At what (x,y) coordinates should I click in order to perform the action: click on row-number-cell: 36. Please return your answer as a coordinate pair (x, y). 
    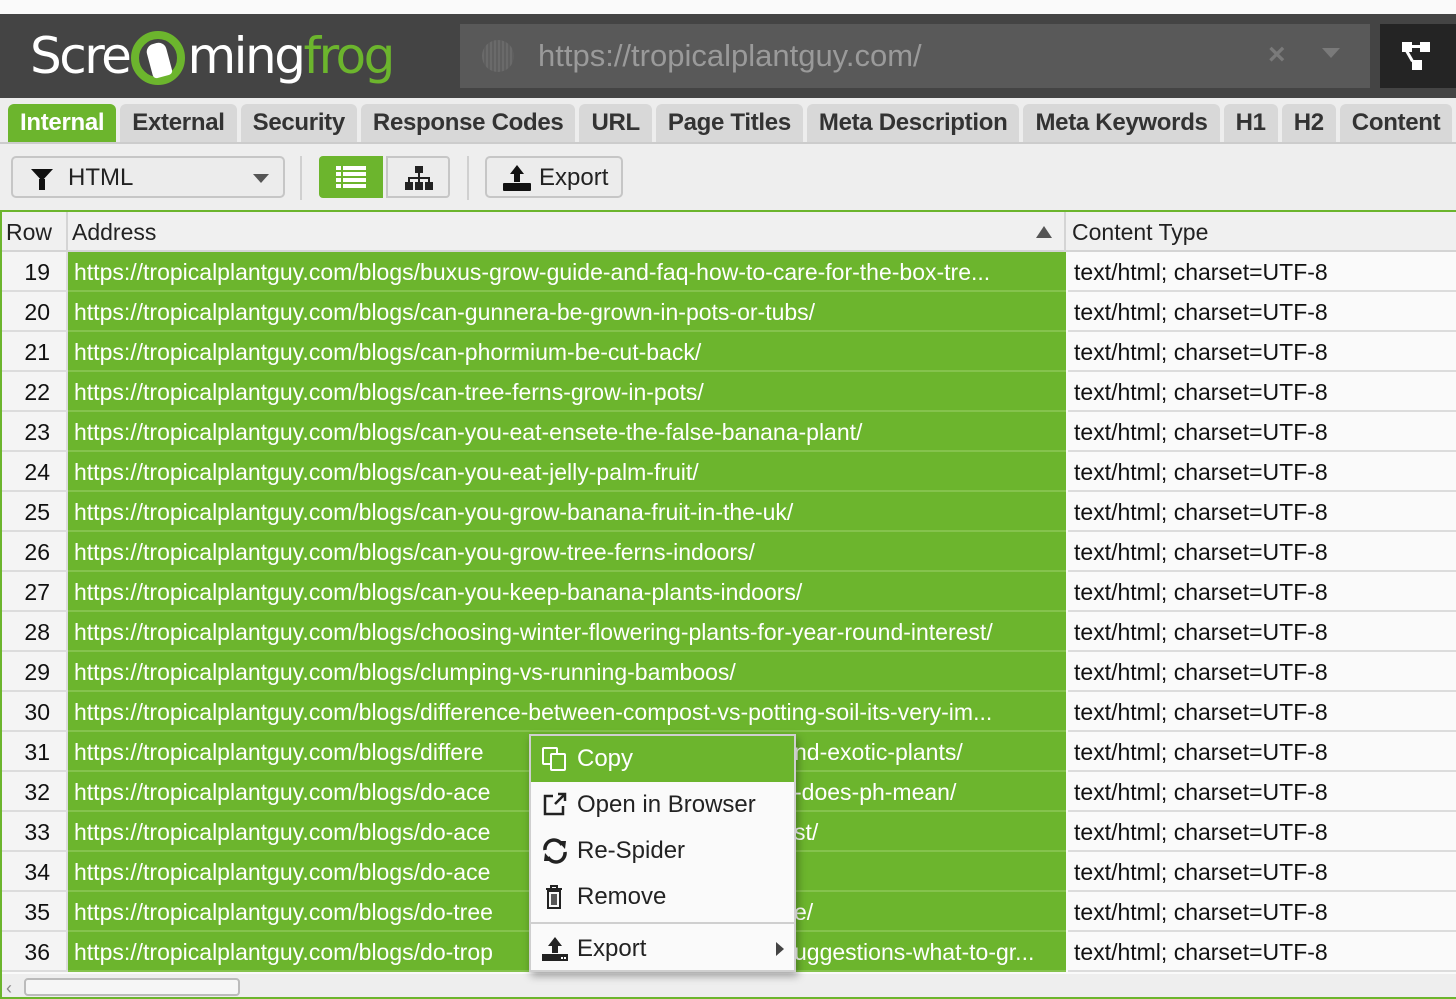
    Looking at the image, I should click on (35, 952).